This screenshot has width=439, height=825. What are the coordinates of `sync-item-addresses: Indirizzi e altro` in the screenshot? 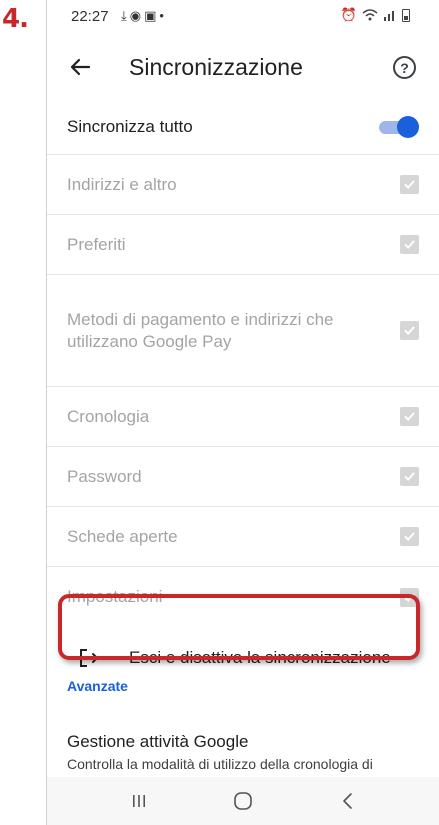 It's located at (243, 185).